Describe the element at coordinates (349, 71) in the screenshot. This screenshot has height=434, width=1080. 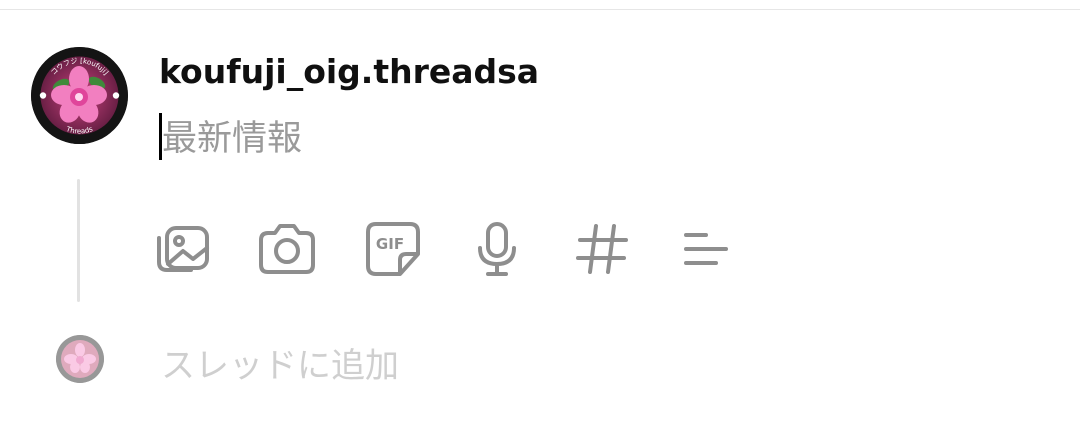
I see `username: koufuji_oig.threadsa` at that location.